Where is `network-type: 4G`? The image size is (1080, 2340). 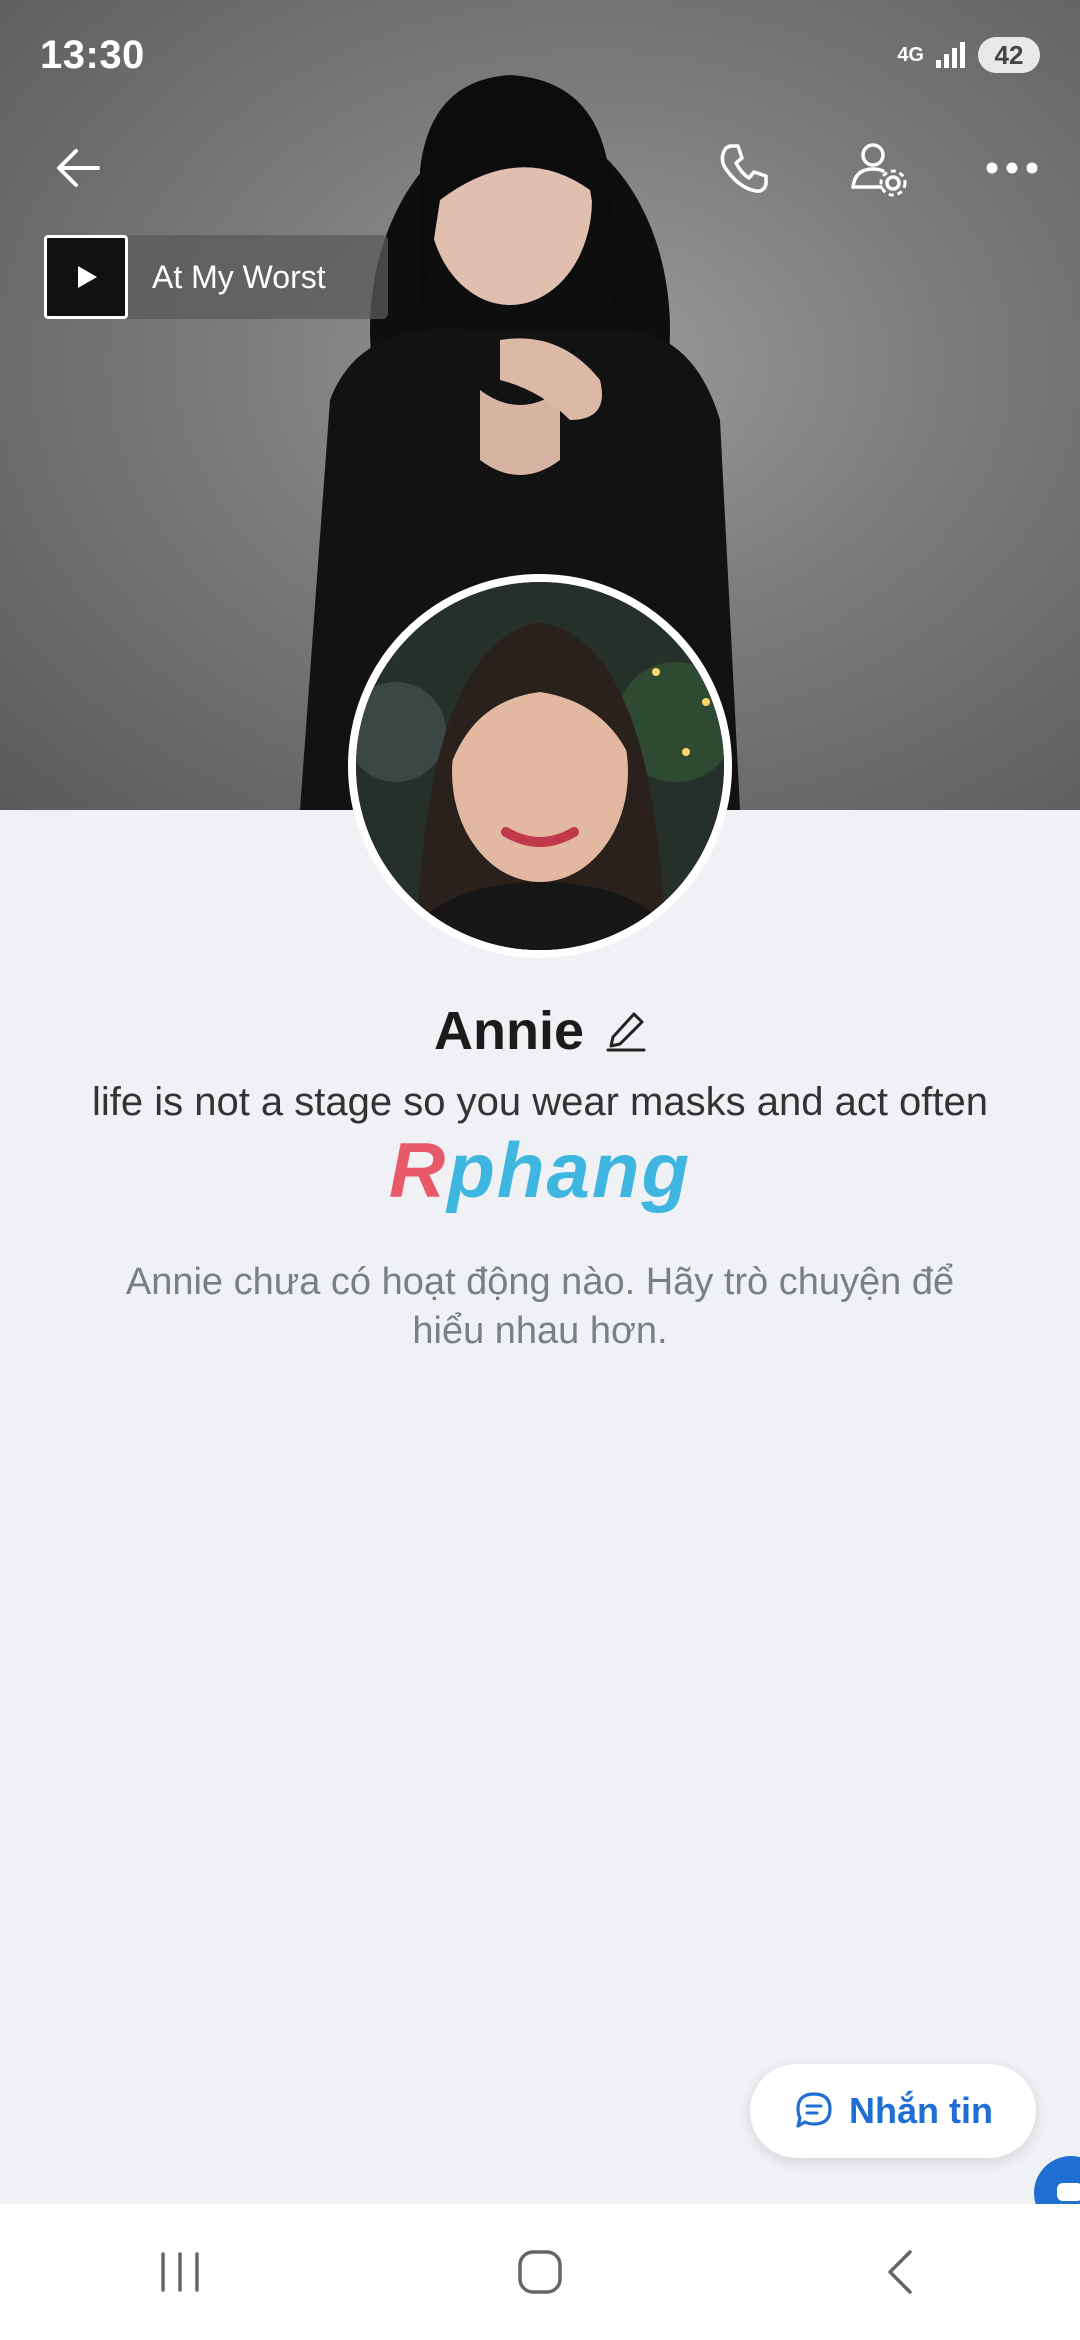
network-type: 4G is located at coordinates (910, 55).